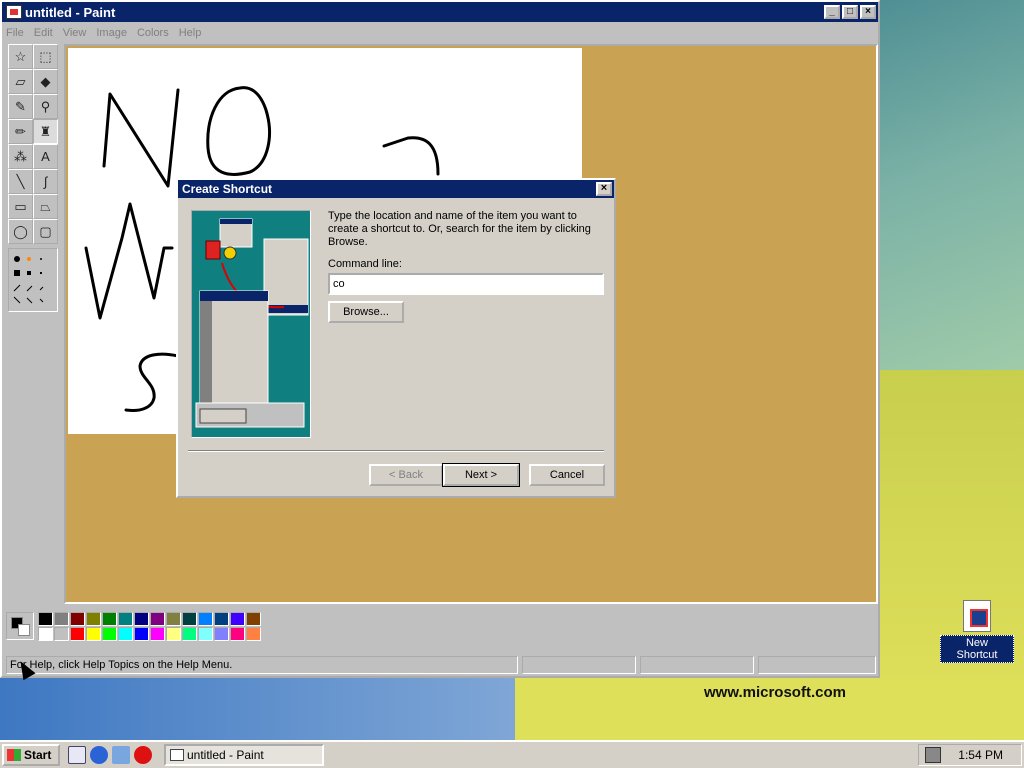 This screenshot has height=768, width=1024. Describe the element at coordinates (20, 181) in the screenshot. I see `line-icon: ╲` at that location.